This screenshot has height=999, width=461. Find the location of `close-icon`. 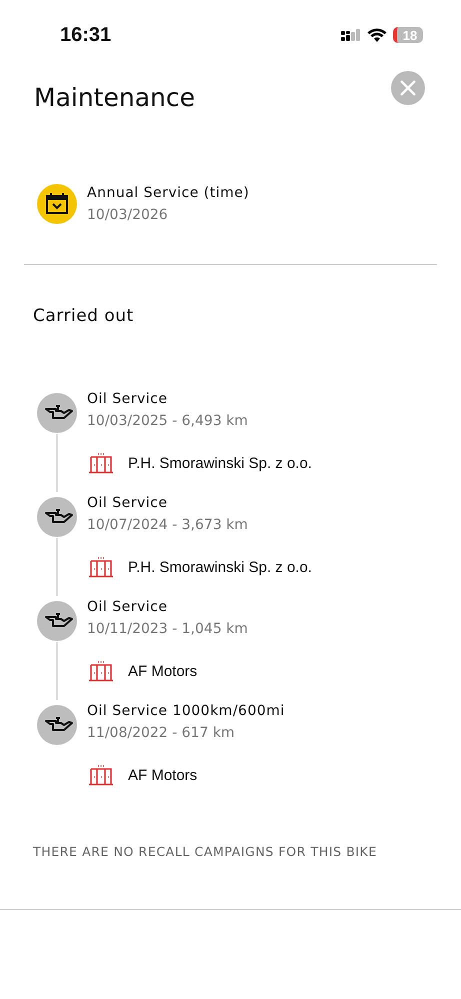

close-icon is located at coordinates (408, 88).